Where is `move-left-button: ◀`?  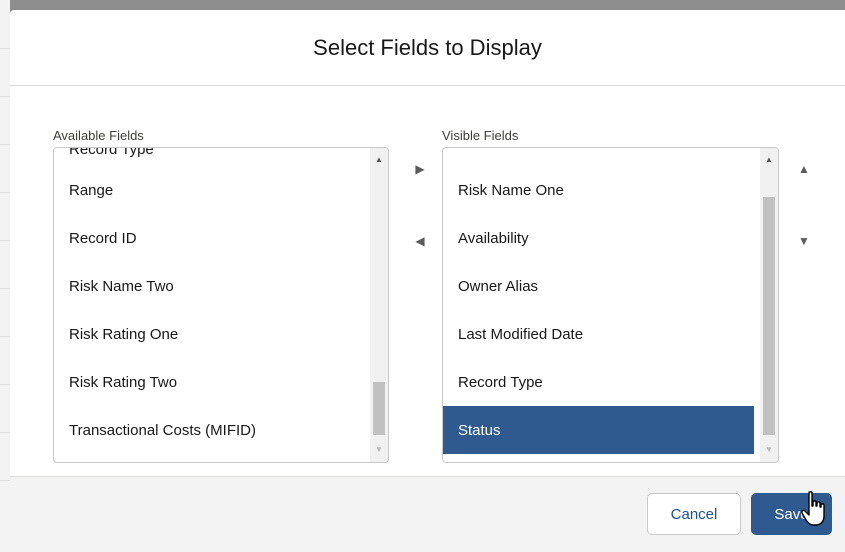 move-left-button: ◀ is located at coordinates (420, 241).